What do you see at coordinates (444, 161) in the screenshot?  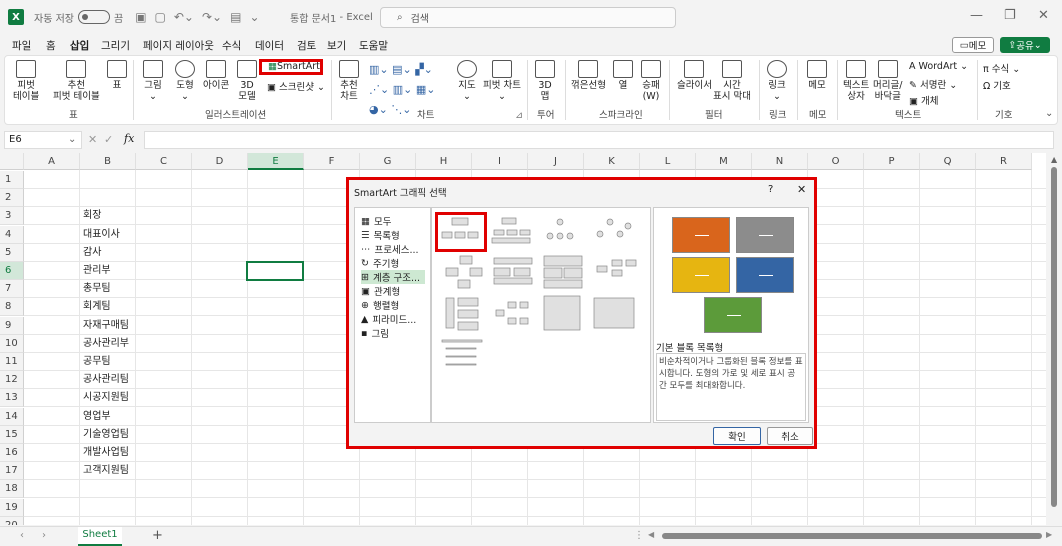 I see `column-header-h: H` at bounding box center [444, 161].